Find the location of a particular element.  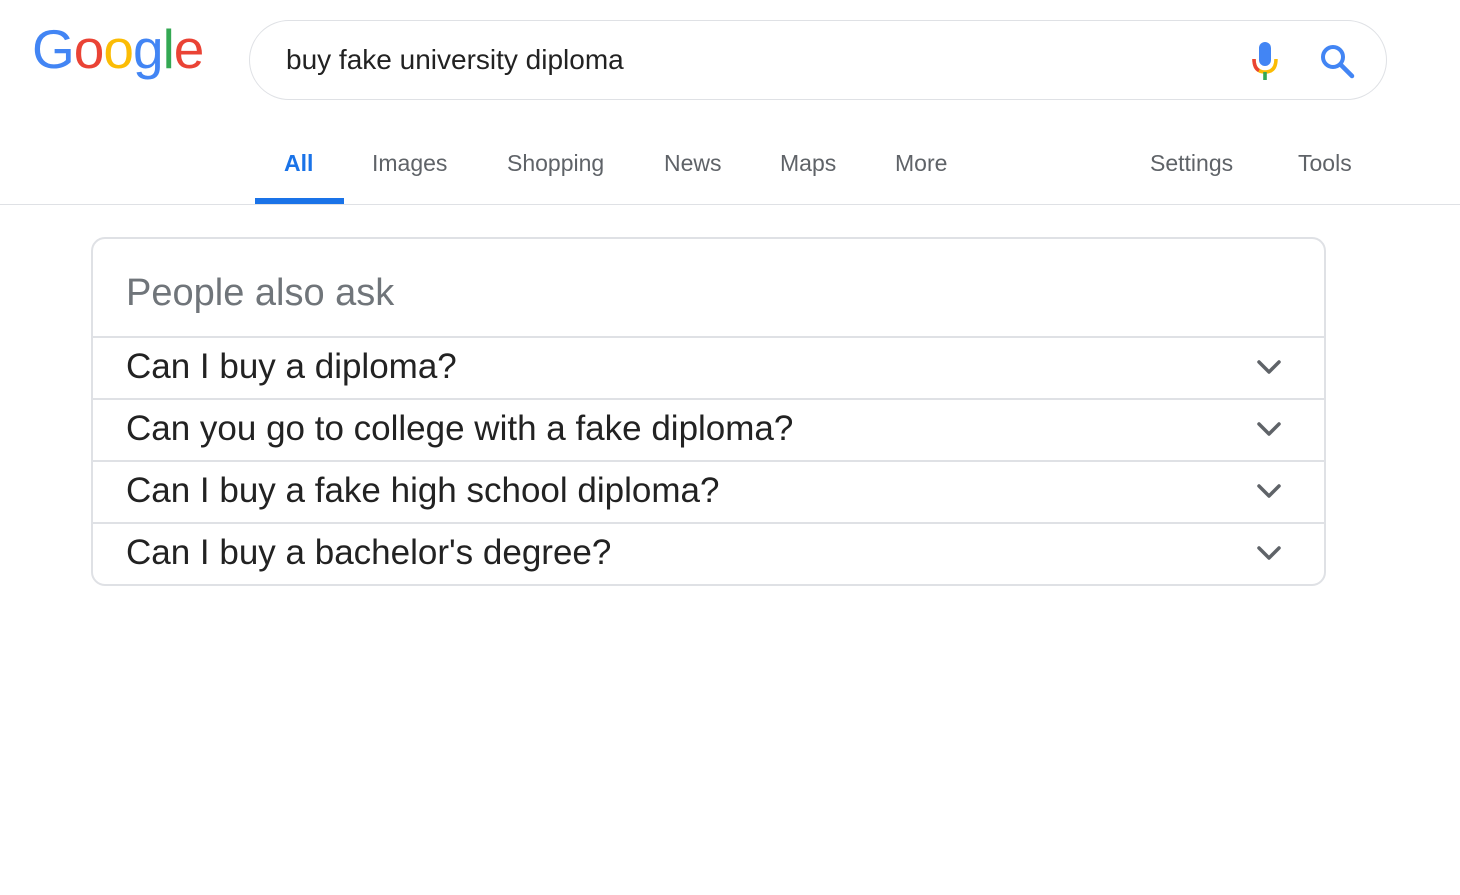

question-text: Can I buy a diploma? is located at coordinates (291, 366).